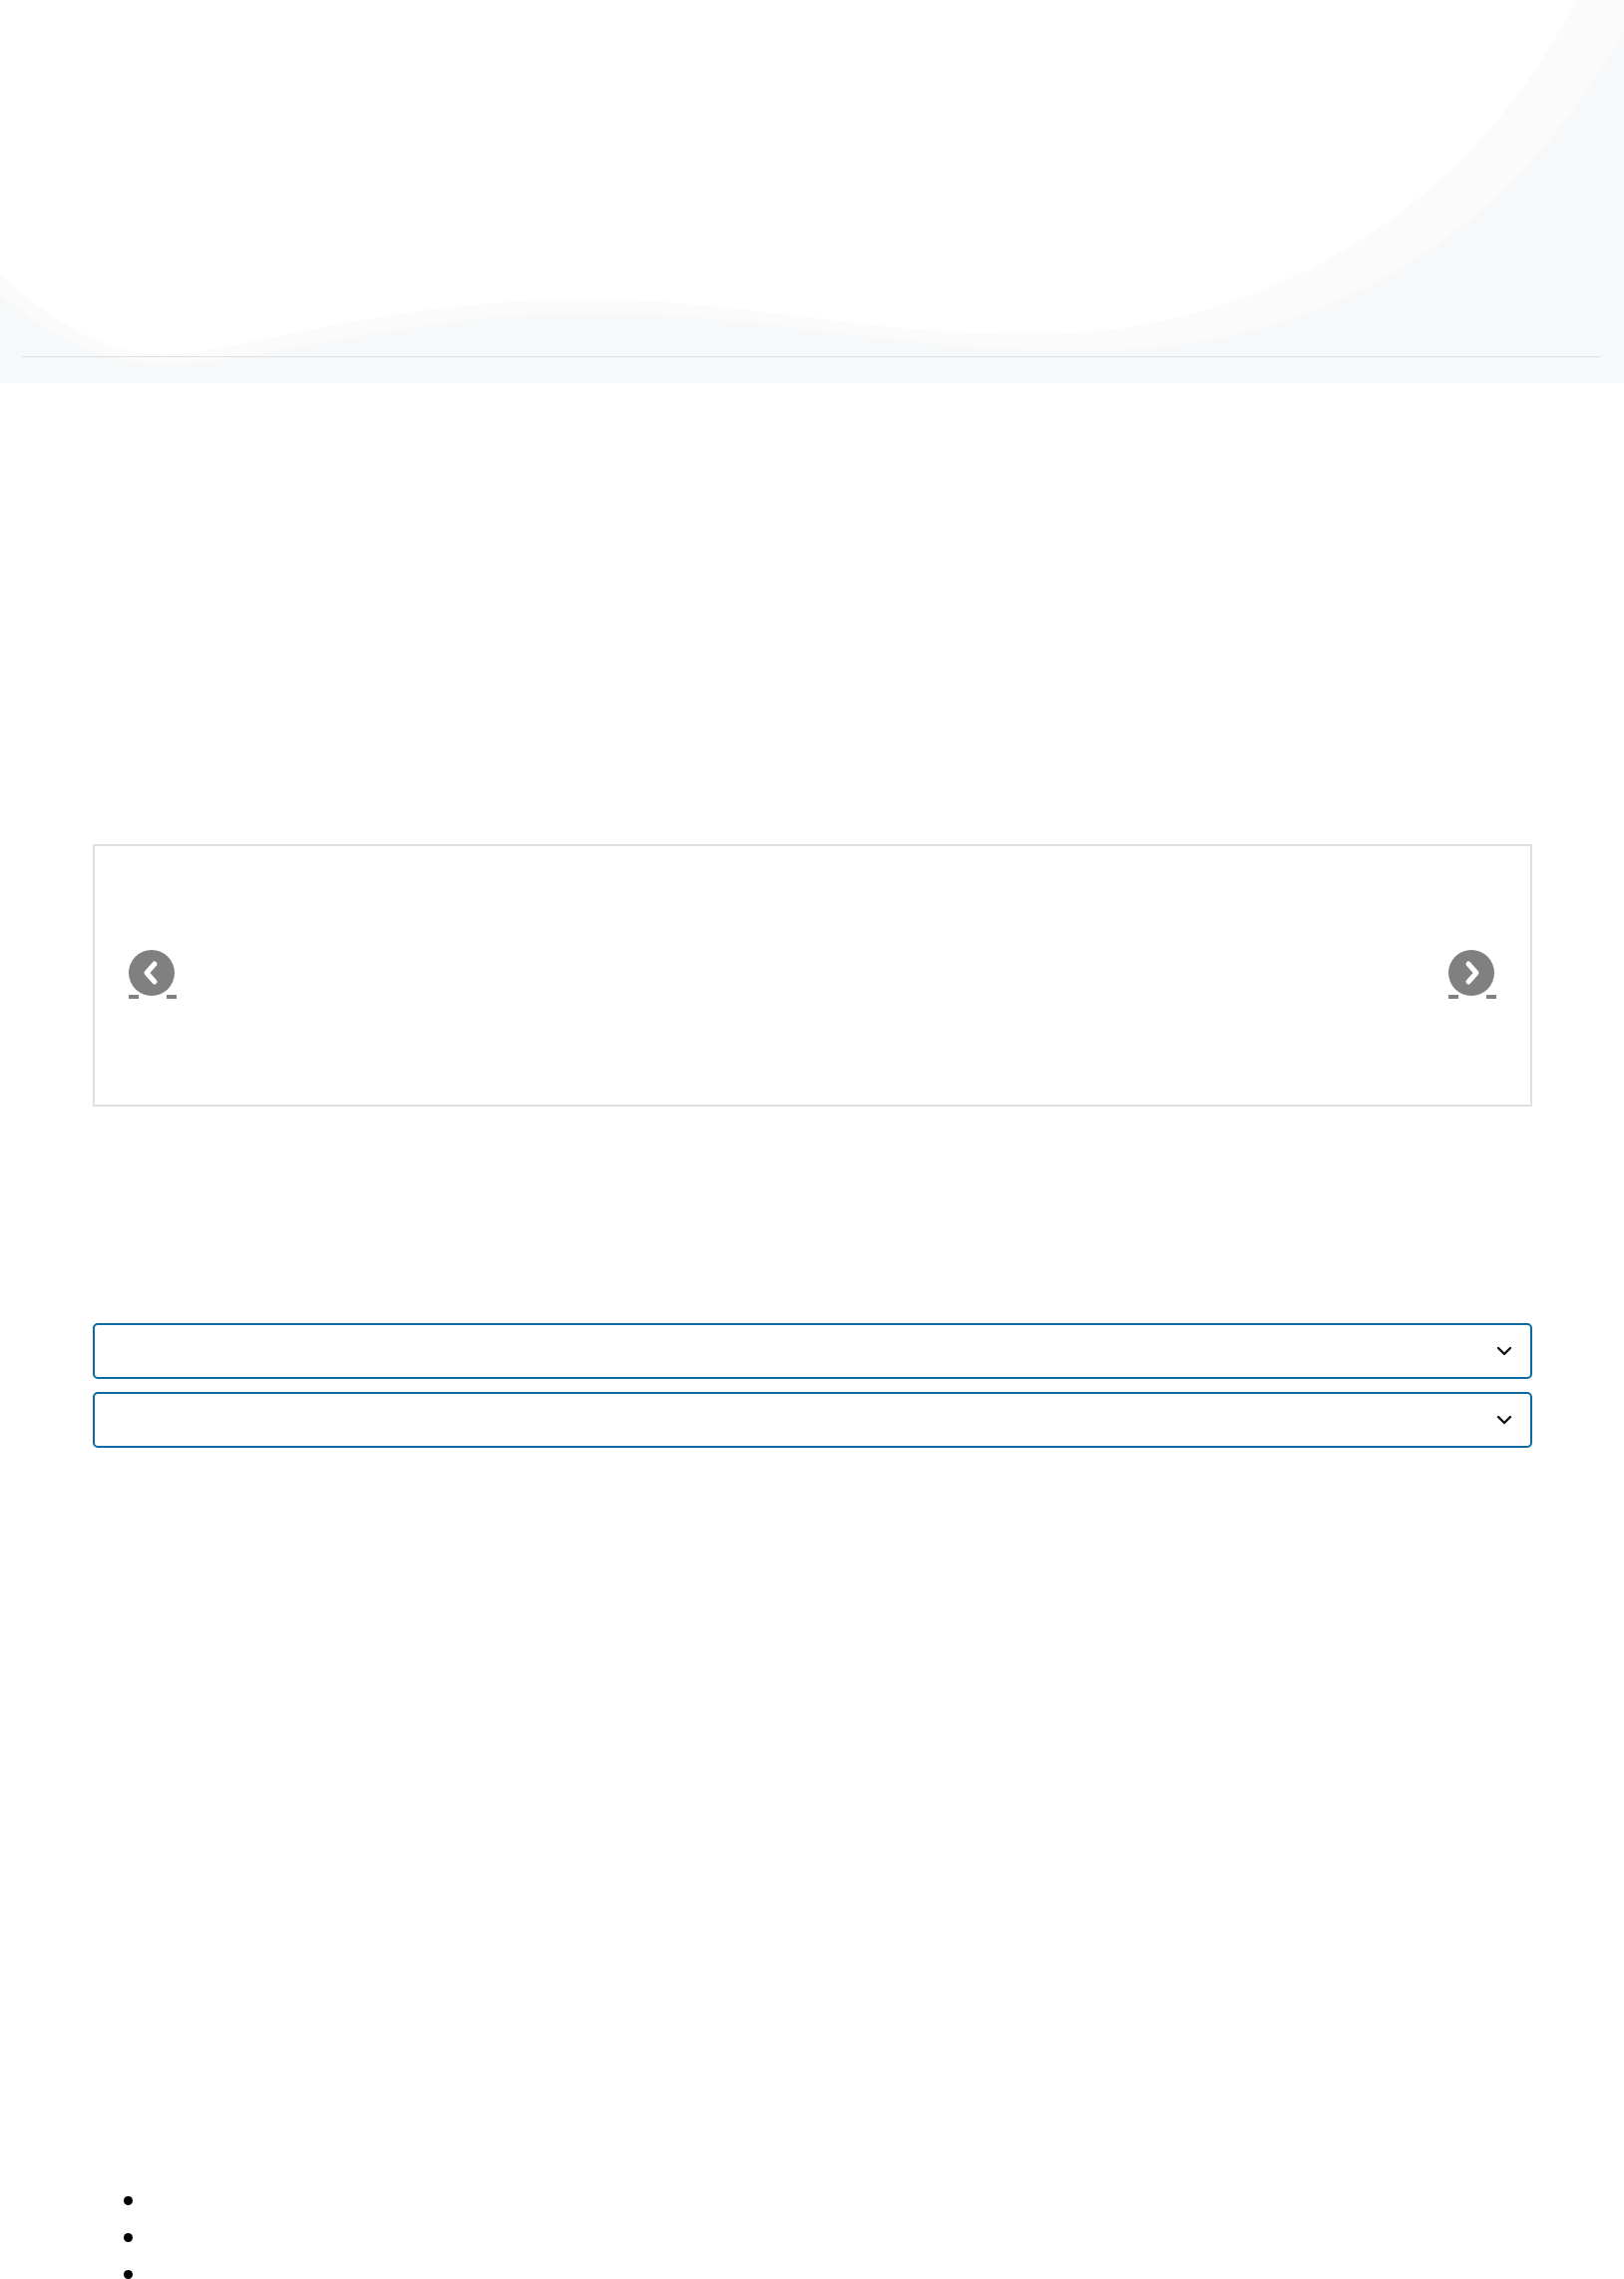 The image size is (1624, 2279). I want to click on next-button, so click(1472, 973).